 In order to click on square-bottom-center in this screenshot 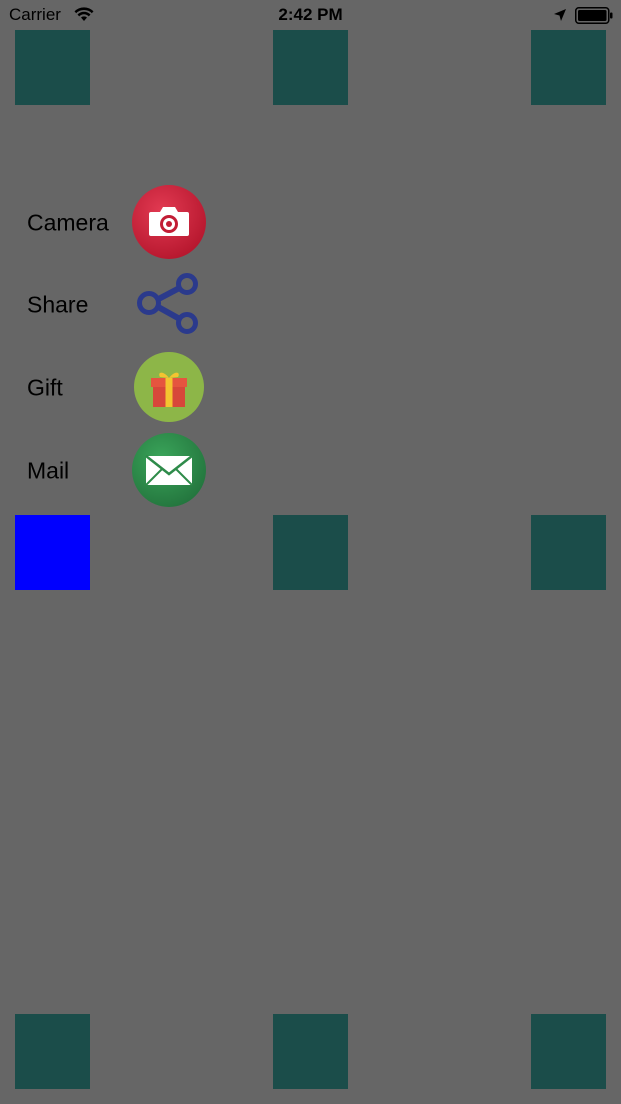, I will do `click(310, 1051)`.